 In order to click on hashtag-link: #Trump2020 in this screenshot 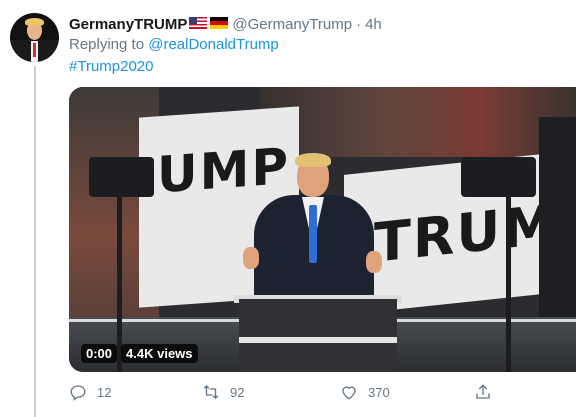, I will do `click(111, 66)`.